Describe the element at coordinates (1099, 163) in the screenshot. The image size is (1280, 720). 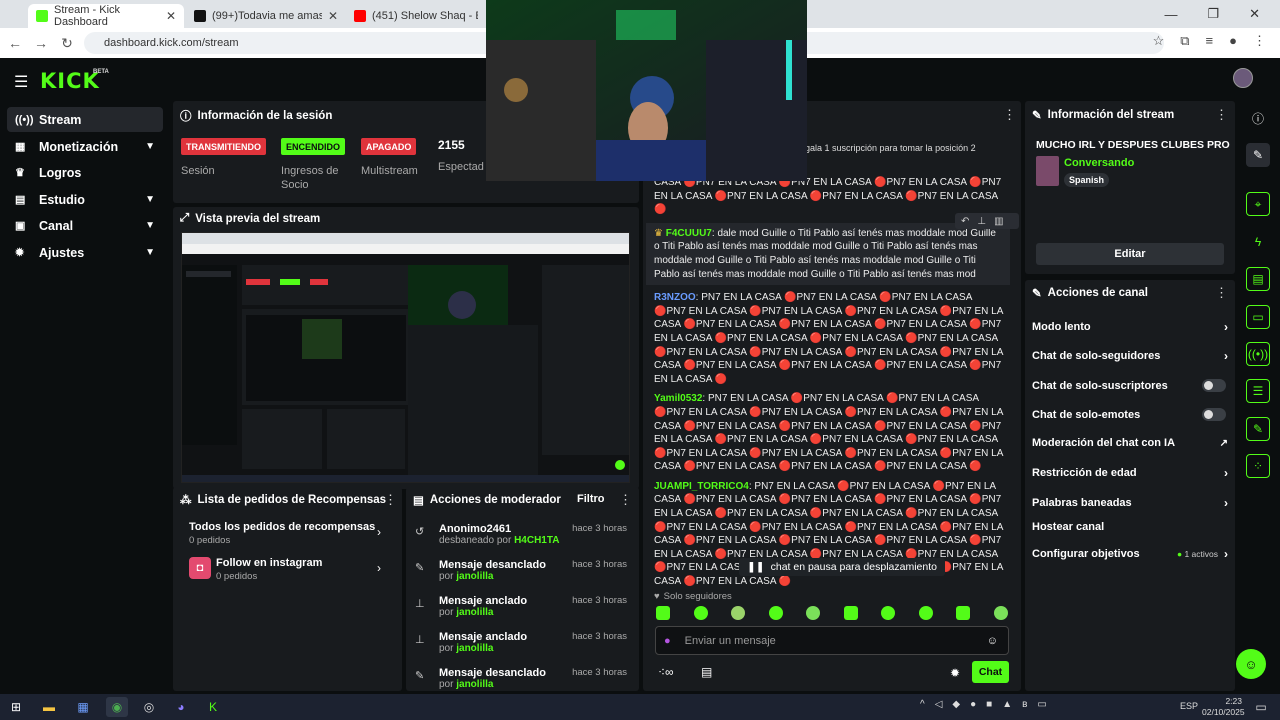
I see `category-link: Conversando` at that location.